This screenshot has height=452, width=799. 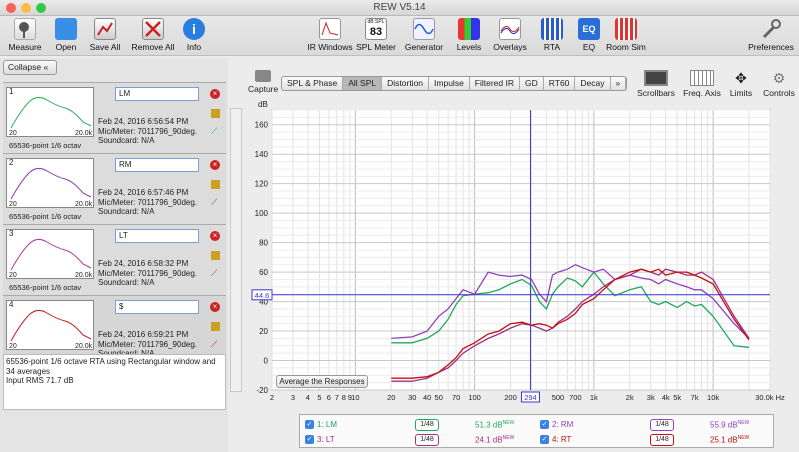 I want to click on x-tick-label: 500, so click(x=558, y=397).